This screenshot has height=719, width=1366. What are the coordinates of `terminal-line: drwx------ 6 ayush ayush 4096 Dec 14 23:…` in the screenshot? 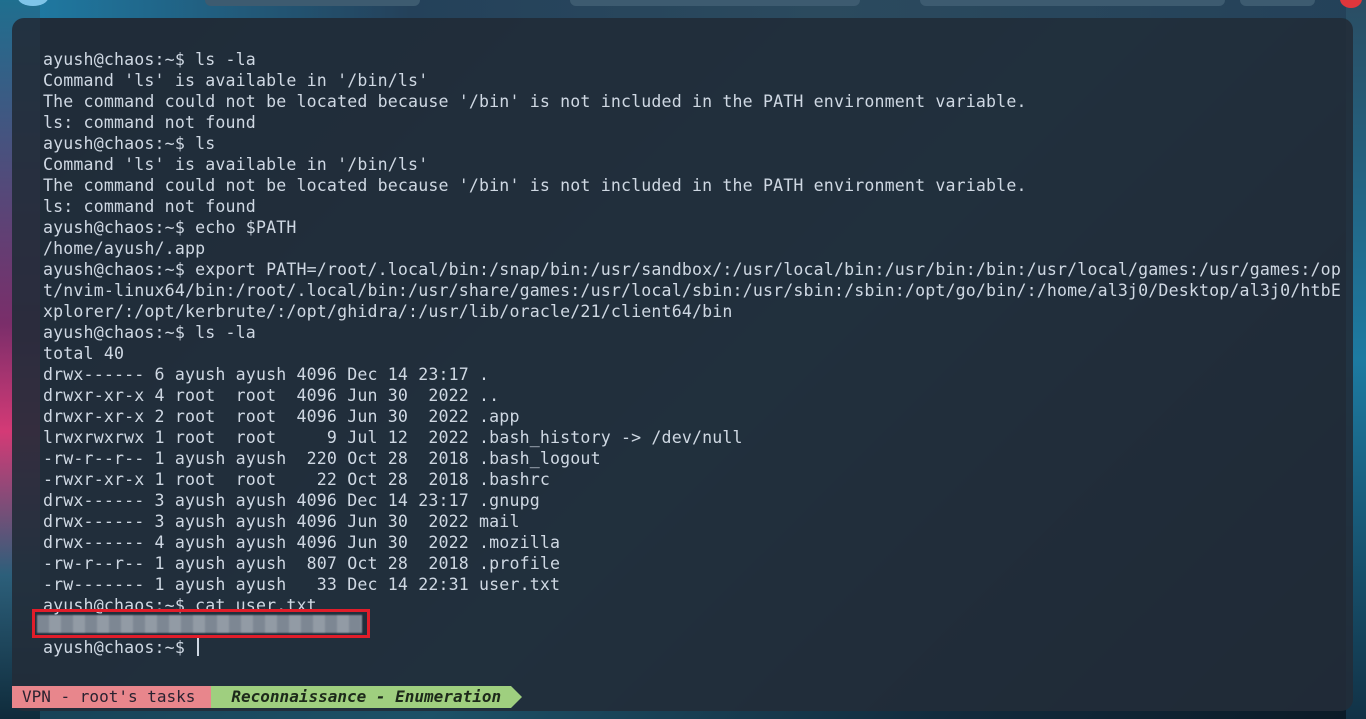 It's located at (266, 374).